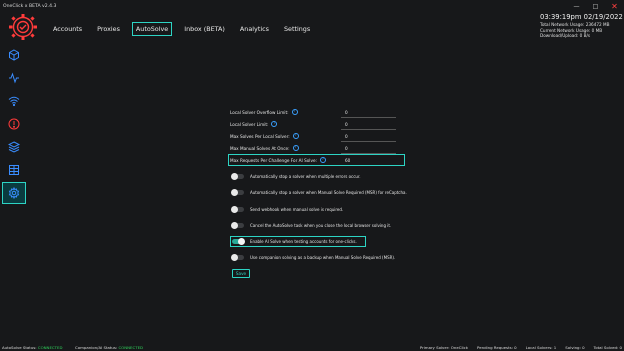 The image size is (624, 351). I want to click on sidebar-item-table, so click(14, 170).